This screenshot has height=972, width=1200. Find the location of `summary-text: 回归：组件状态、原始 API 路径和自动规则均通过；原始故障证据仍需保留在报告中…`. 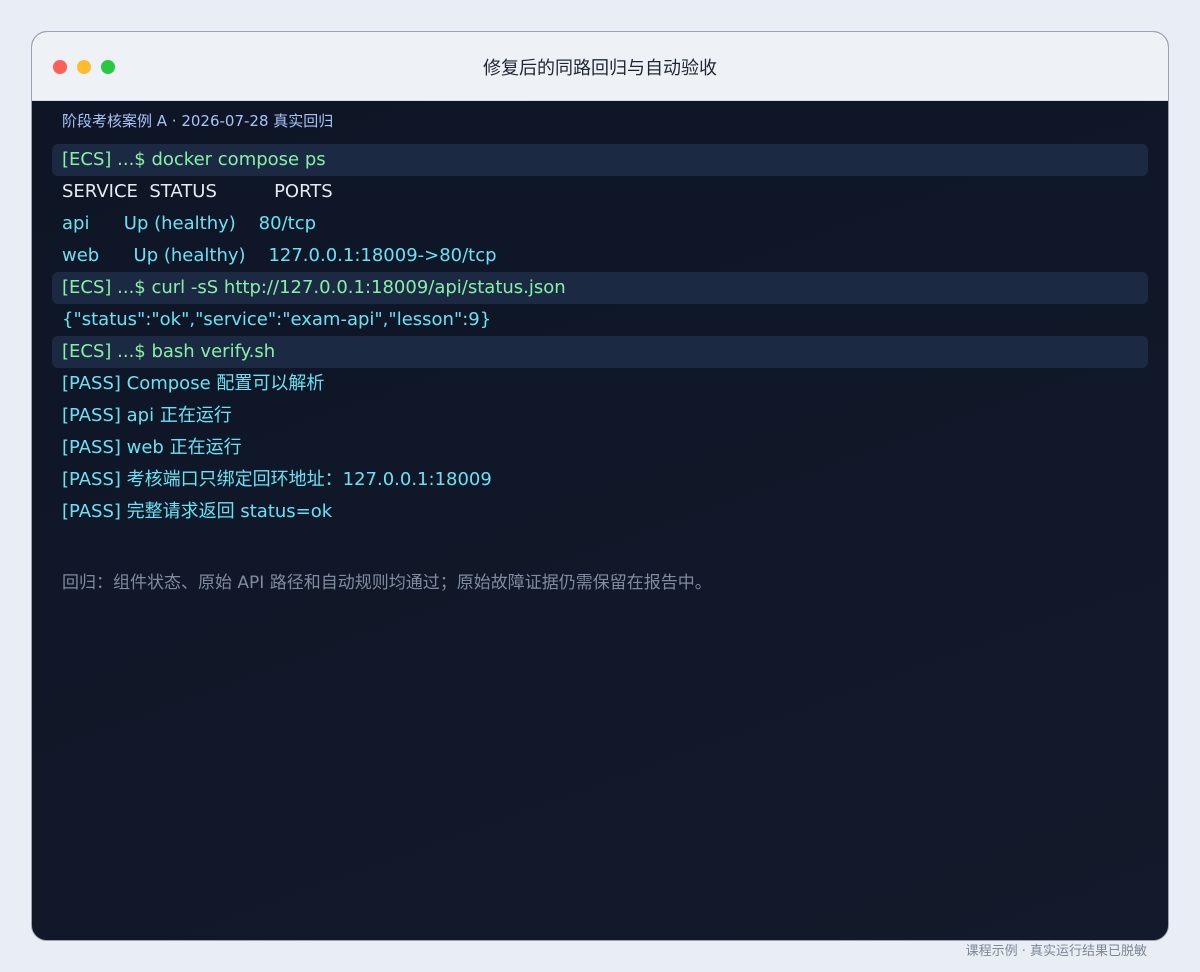

summary-text: 回归：组件状态、原始 API 路径和自动规则均通过；原始故障证据仍需保留在报告中… is located at coordinates (387, 583).